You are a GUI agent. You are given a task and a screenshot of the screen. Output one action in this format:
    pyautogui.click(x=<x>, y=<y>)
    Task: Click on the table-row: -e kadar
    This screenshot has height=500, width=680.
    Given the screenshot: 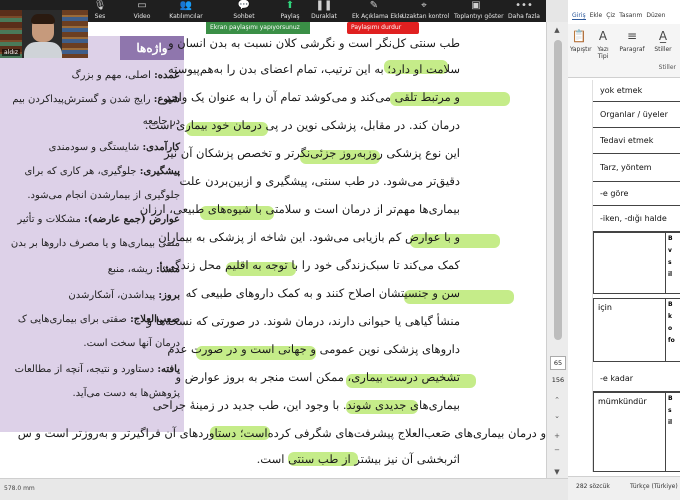 What is the action you would take?
    pyautogui.click(x=636, y=379)
    